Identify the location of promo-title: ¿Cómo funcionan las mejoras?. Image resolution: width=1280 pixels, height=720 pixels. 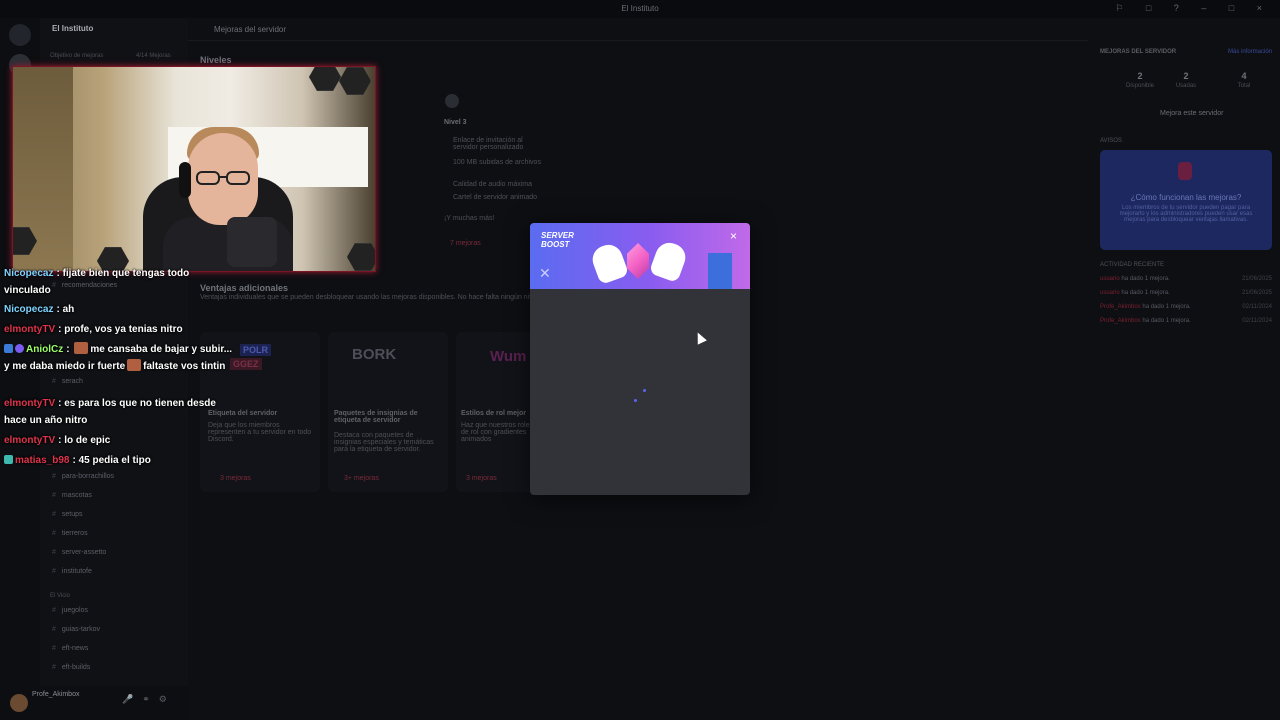
(1186, 197).